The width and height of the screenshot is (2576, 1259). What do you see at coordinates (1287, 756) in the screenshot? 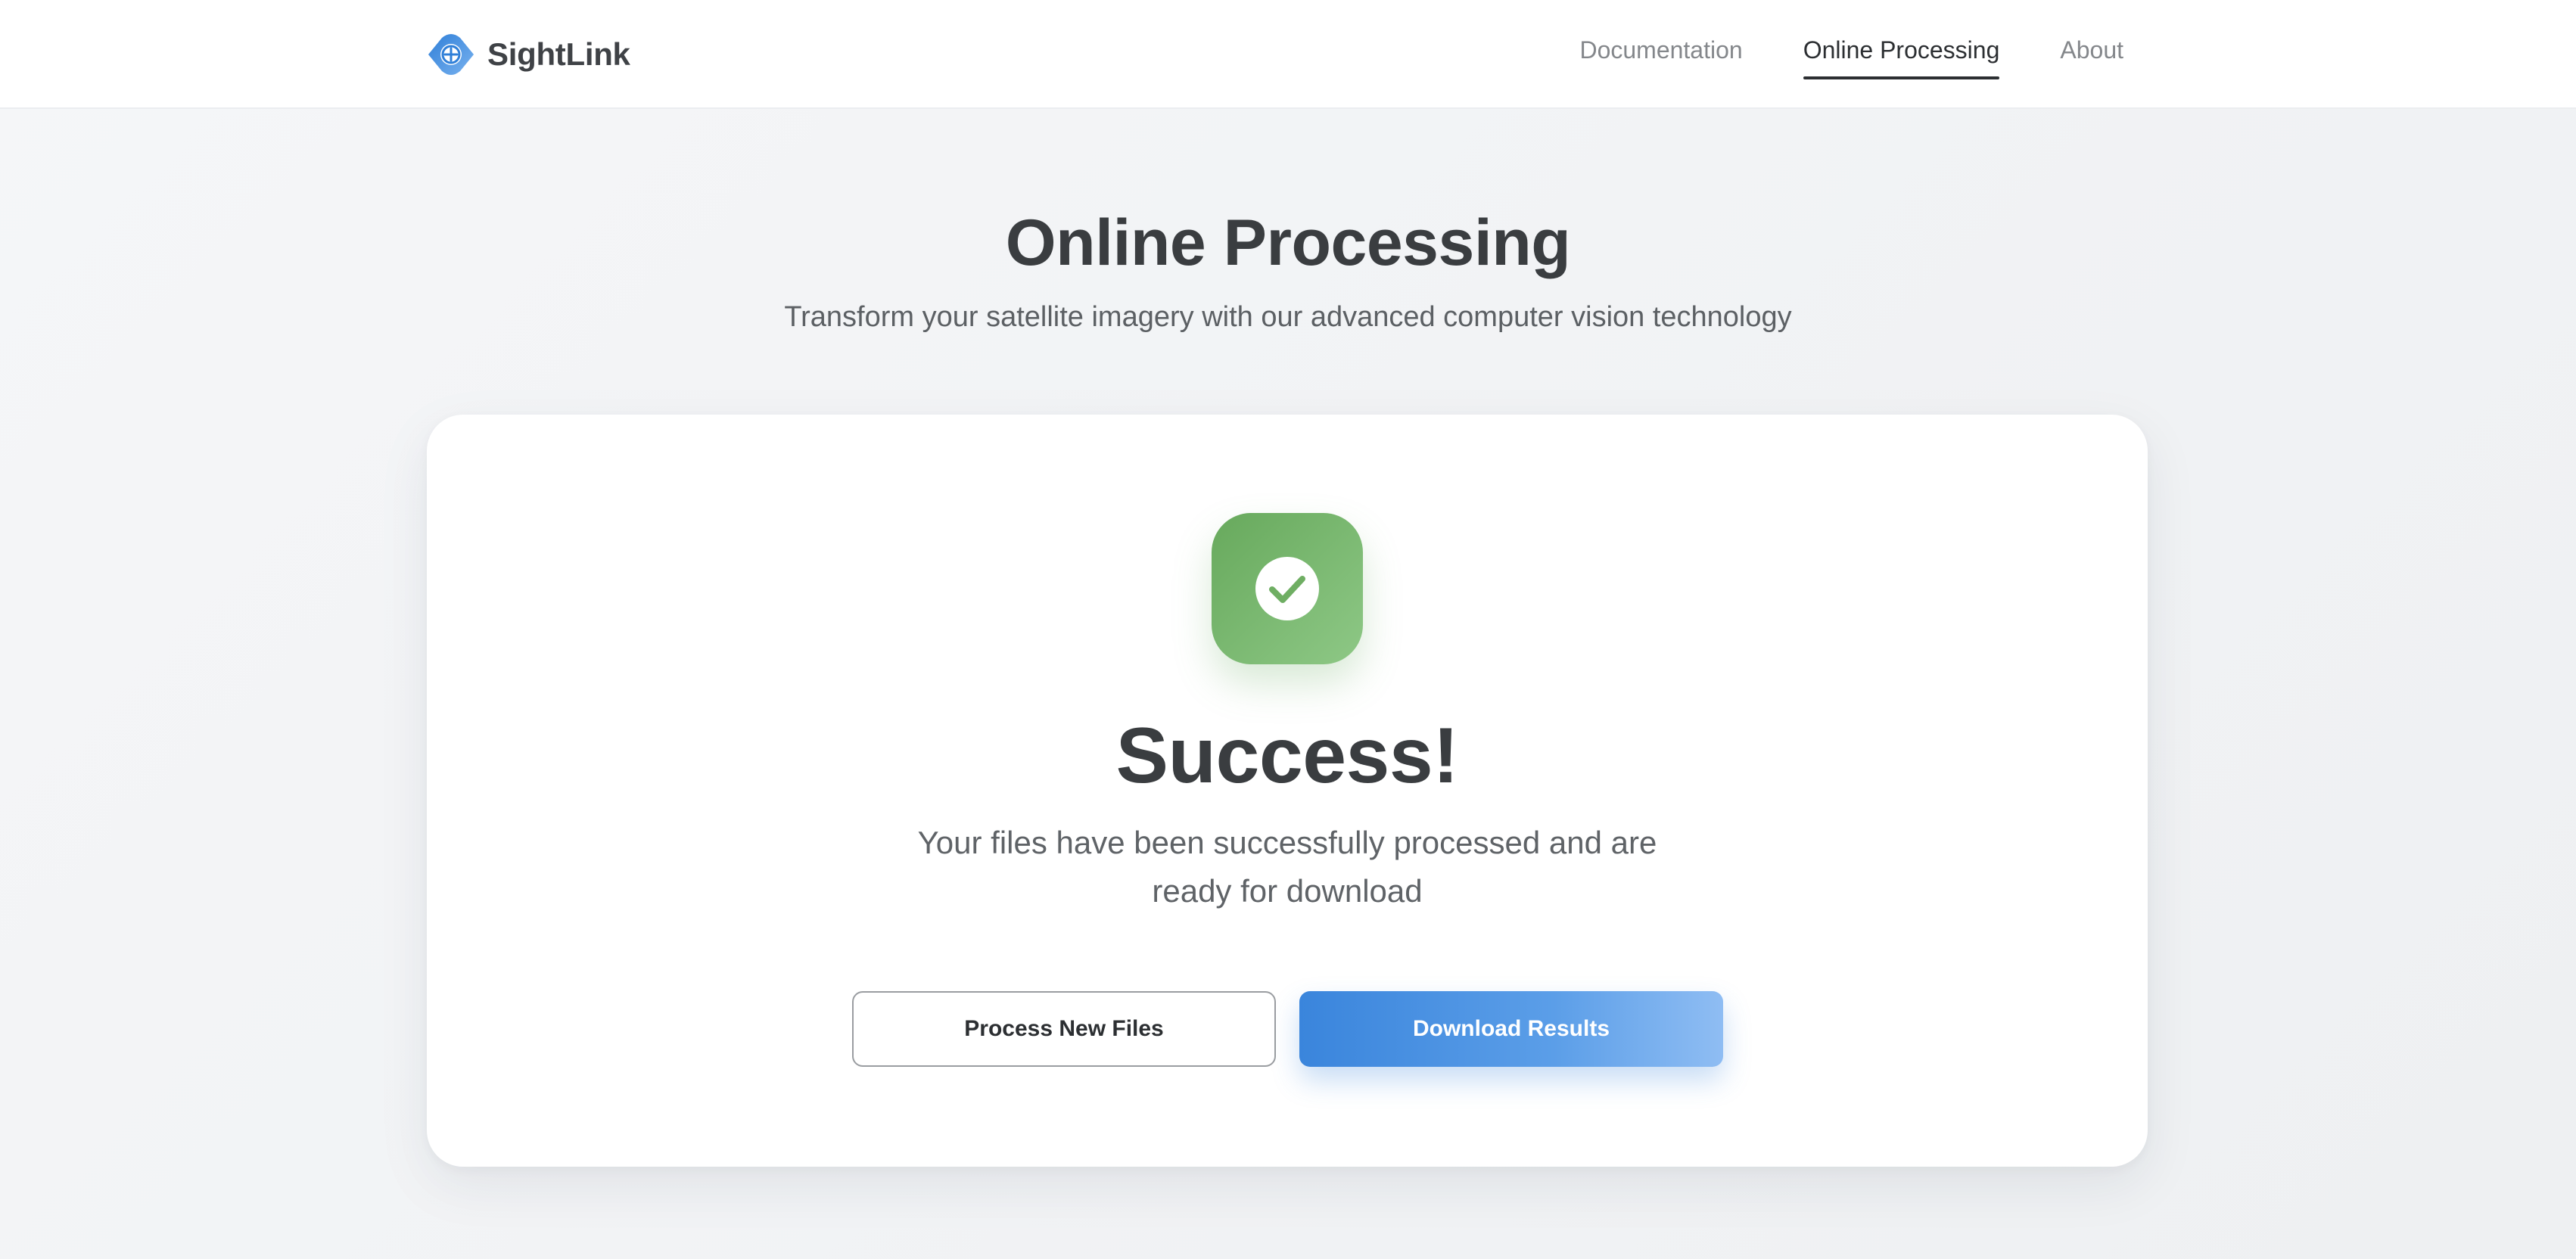
I see `success-title: Success!` at bounding box center [1287, 756].